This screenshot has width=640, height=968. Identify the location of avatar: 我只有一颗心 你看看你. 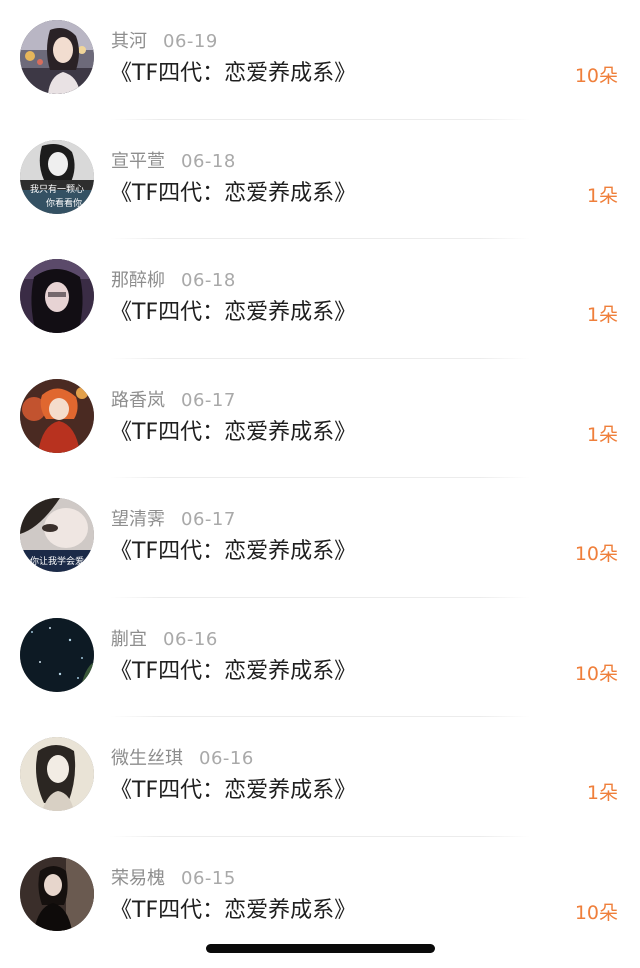
(57, 176).